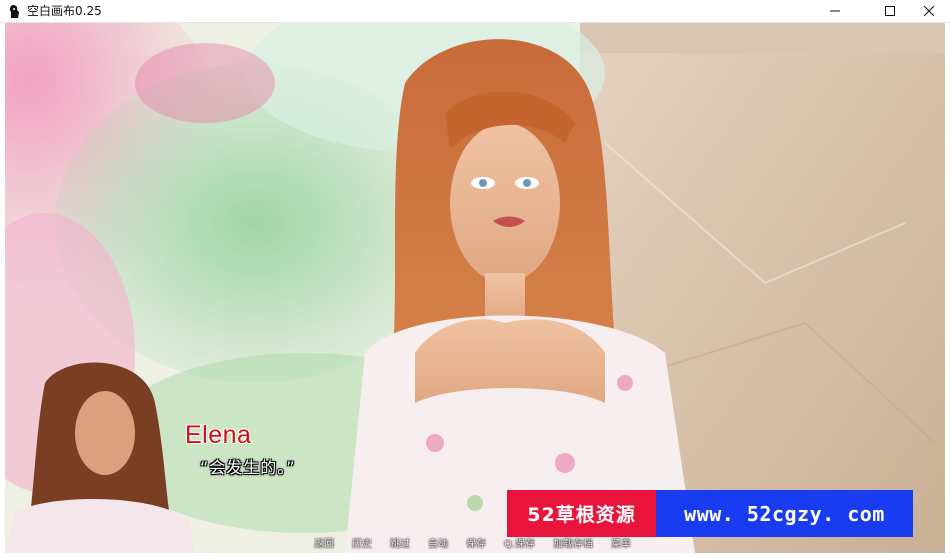 Image resolution: width=950 pixels, height=557 pixels. I want to click on dialogue-text: “会发生的。”, so click(248, 466).